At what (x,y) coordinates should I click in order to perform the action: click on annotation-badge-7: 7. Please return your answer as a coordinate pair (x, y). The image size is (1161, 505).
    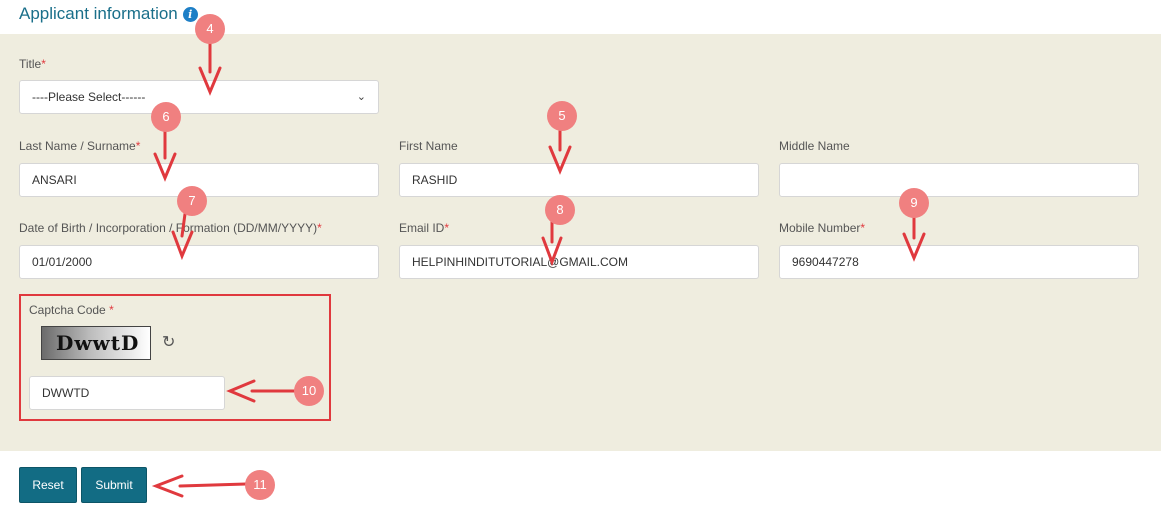
    Looking at the image, I should click on (192, 201).